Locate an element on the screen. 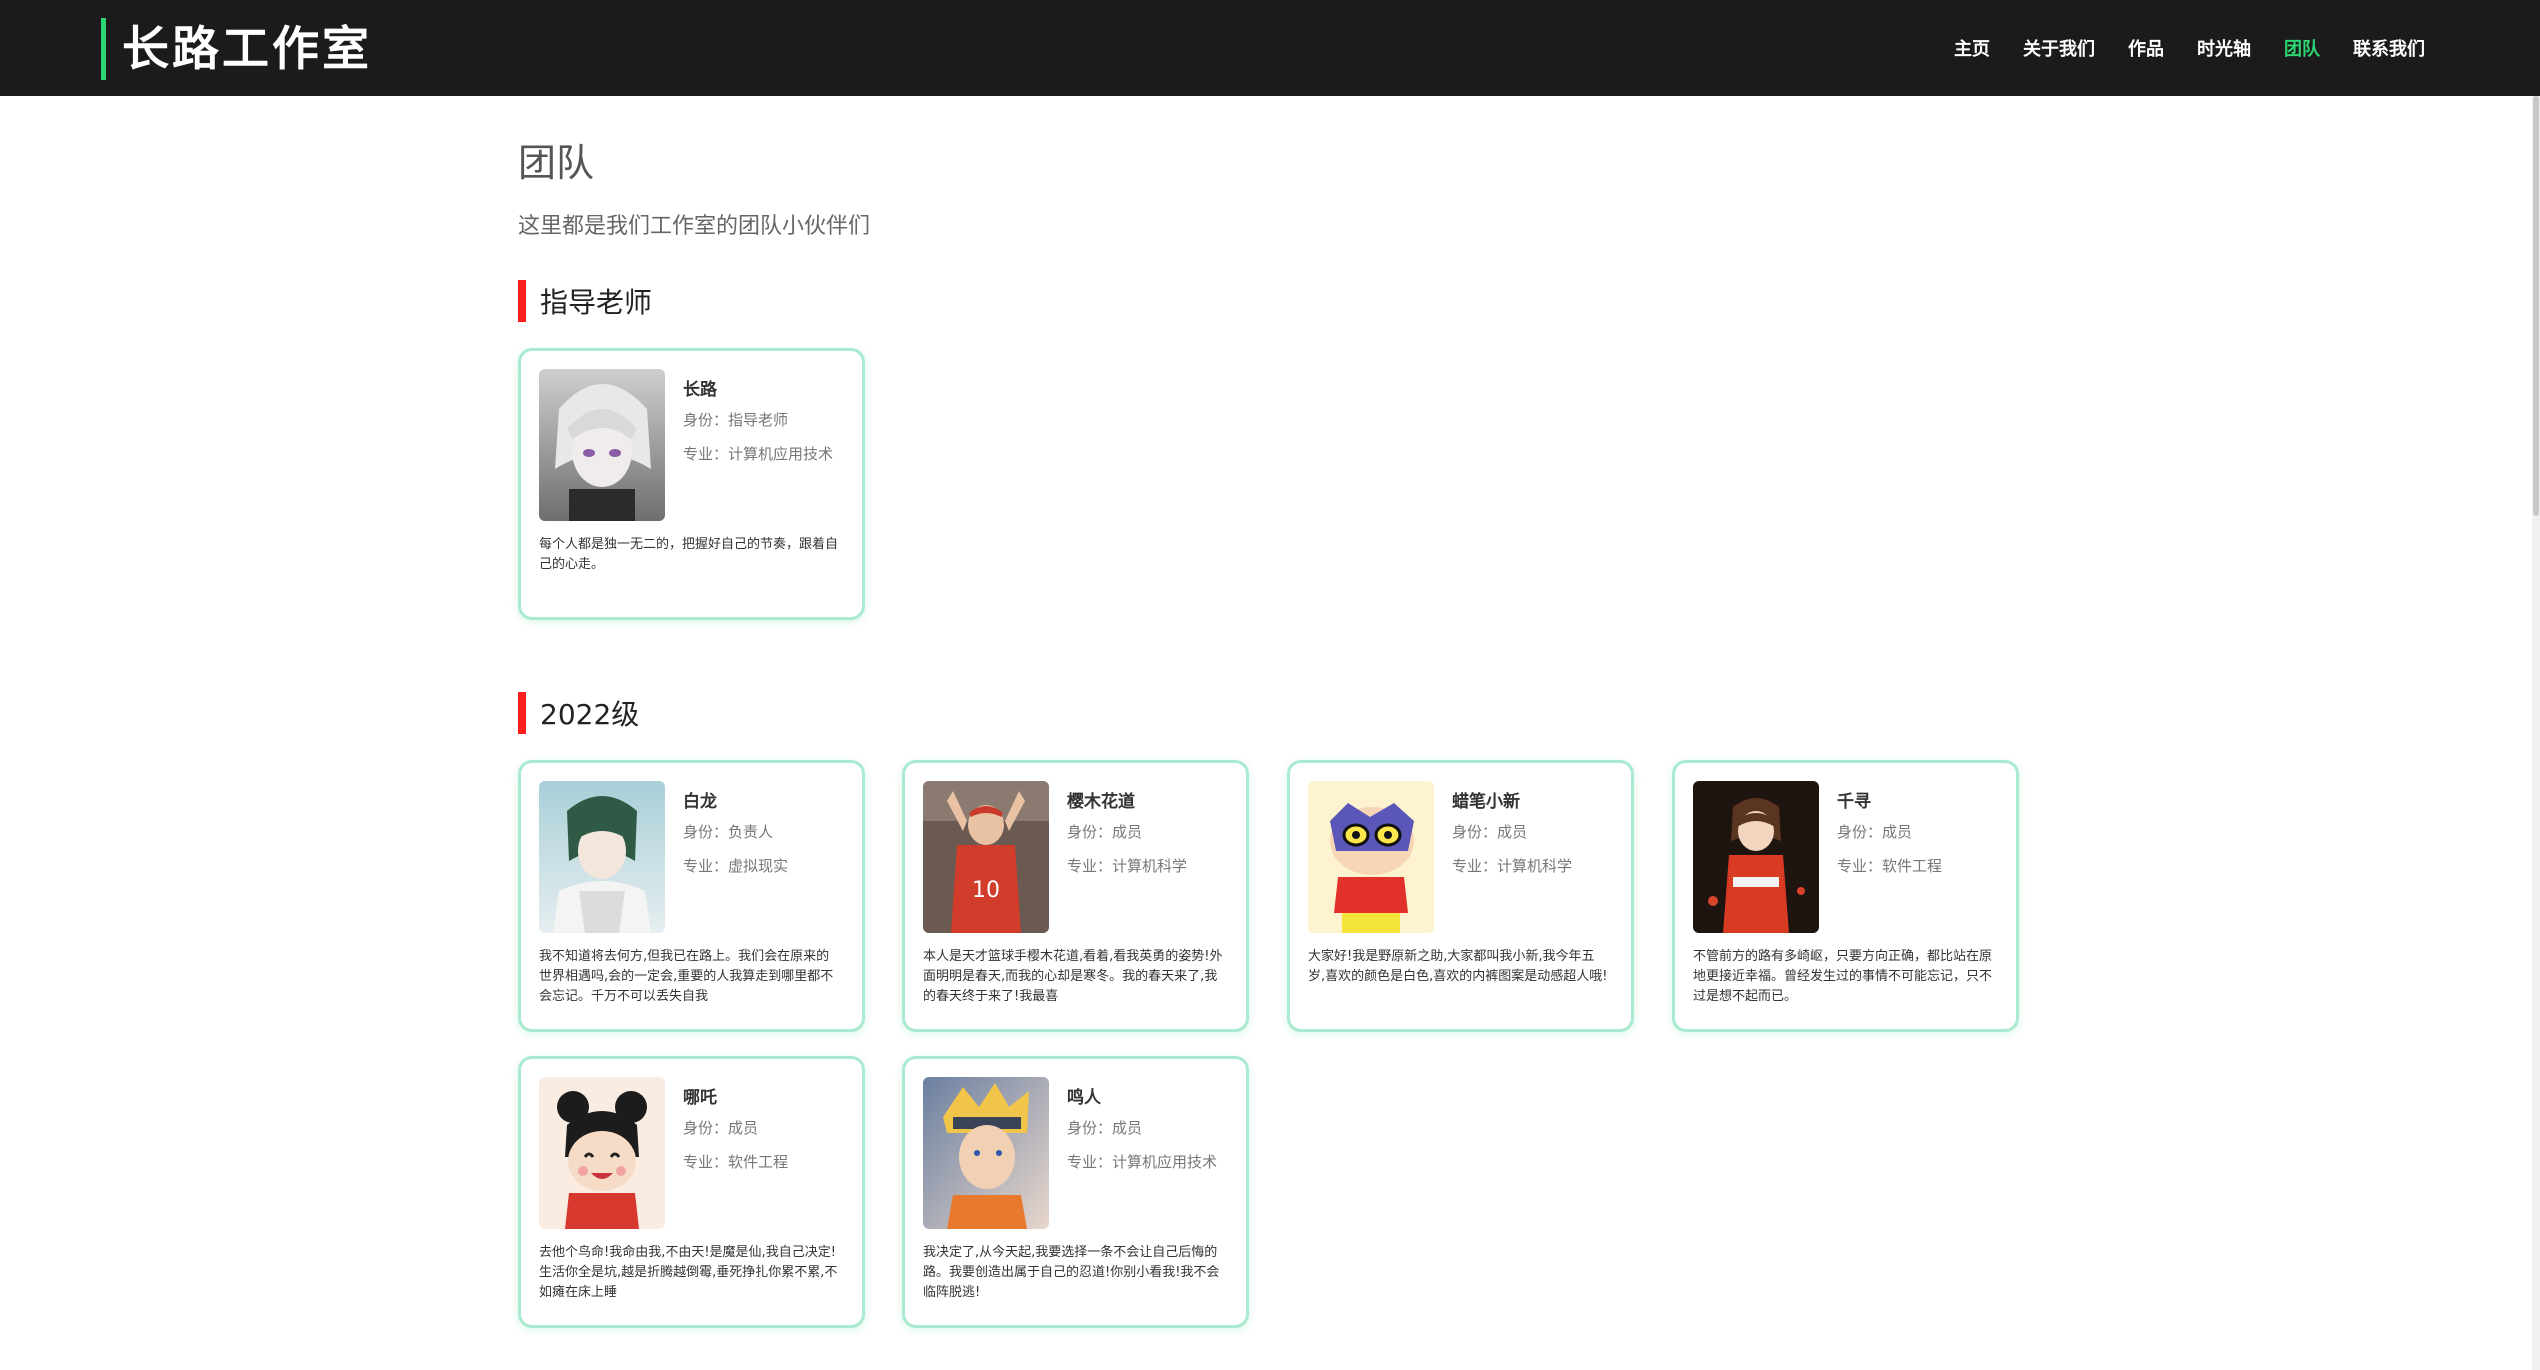 Image resolution: width=2540 pixels, height=1370 pixels. member-name: 蜡笔小新 is located at coordinates (1486, 802).